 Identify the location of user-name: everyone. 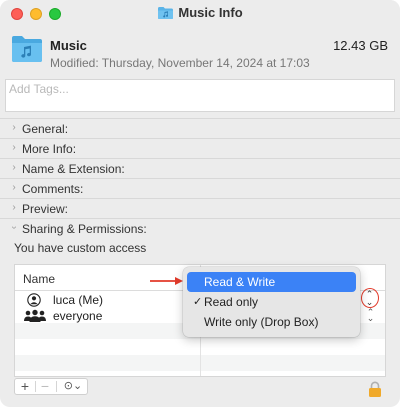
(78, 316).